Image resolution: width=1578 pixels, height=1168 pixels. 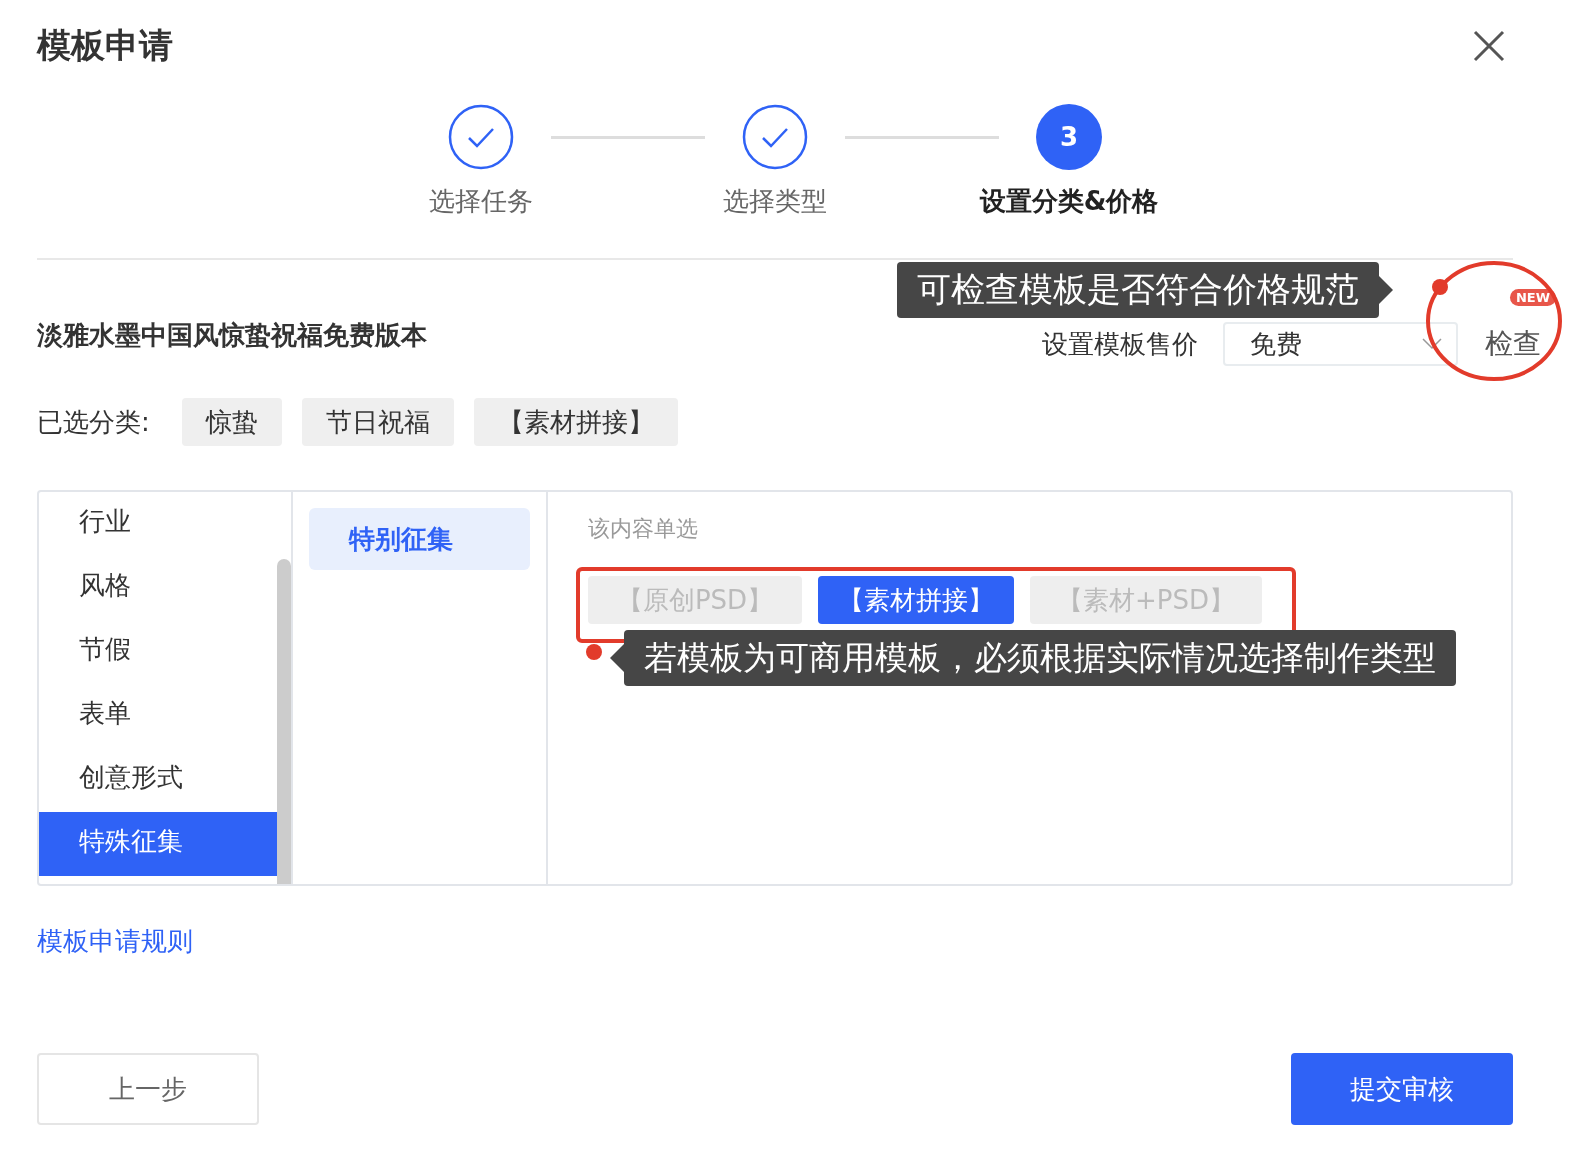 I want to click on category-menu-item: 风格, so click(x=158, y=588).